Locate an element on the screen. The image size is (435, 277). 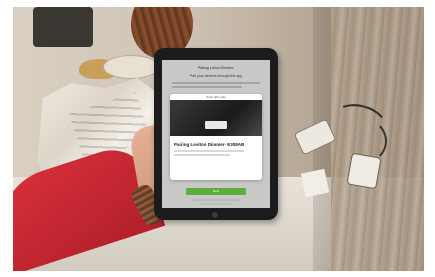
camera-view is located at coordinates (216, 118).